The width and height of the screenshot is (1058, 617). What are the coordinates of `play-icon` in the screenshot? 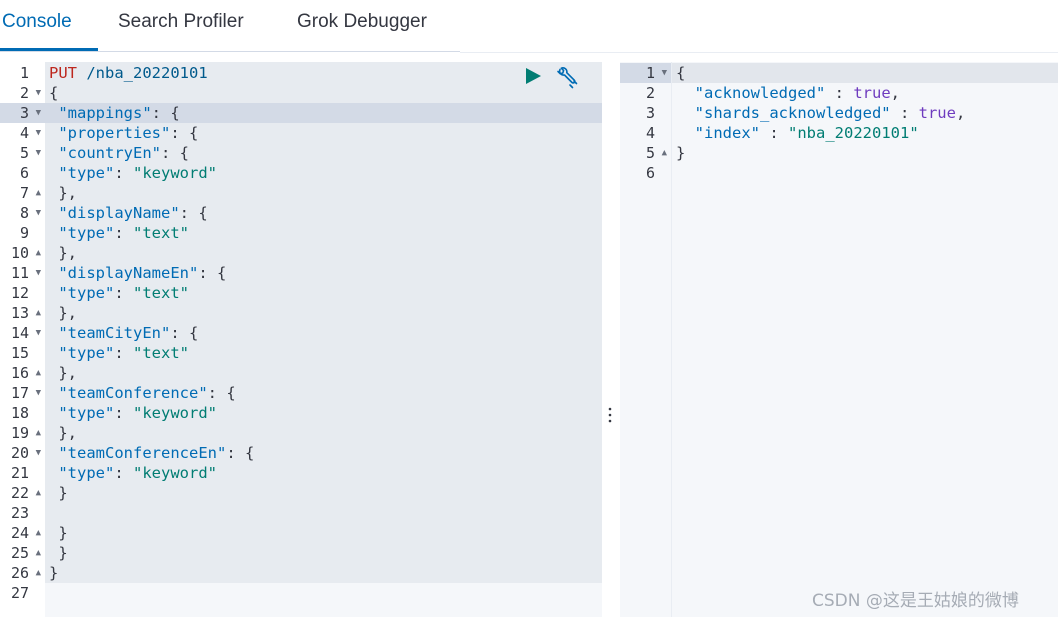 It's located at (533, 76).